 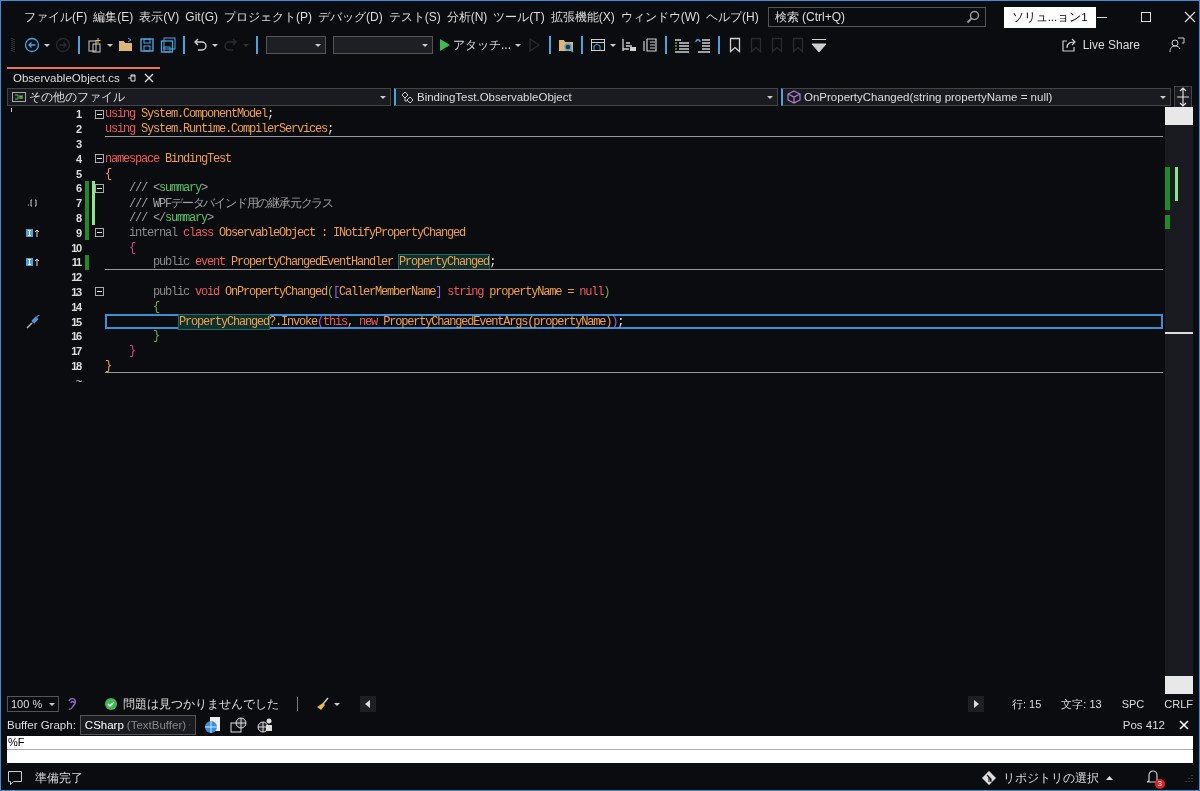 I want to click on menu-item: 編集(E), so click(x=113, y=17).